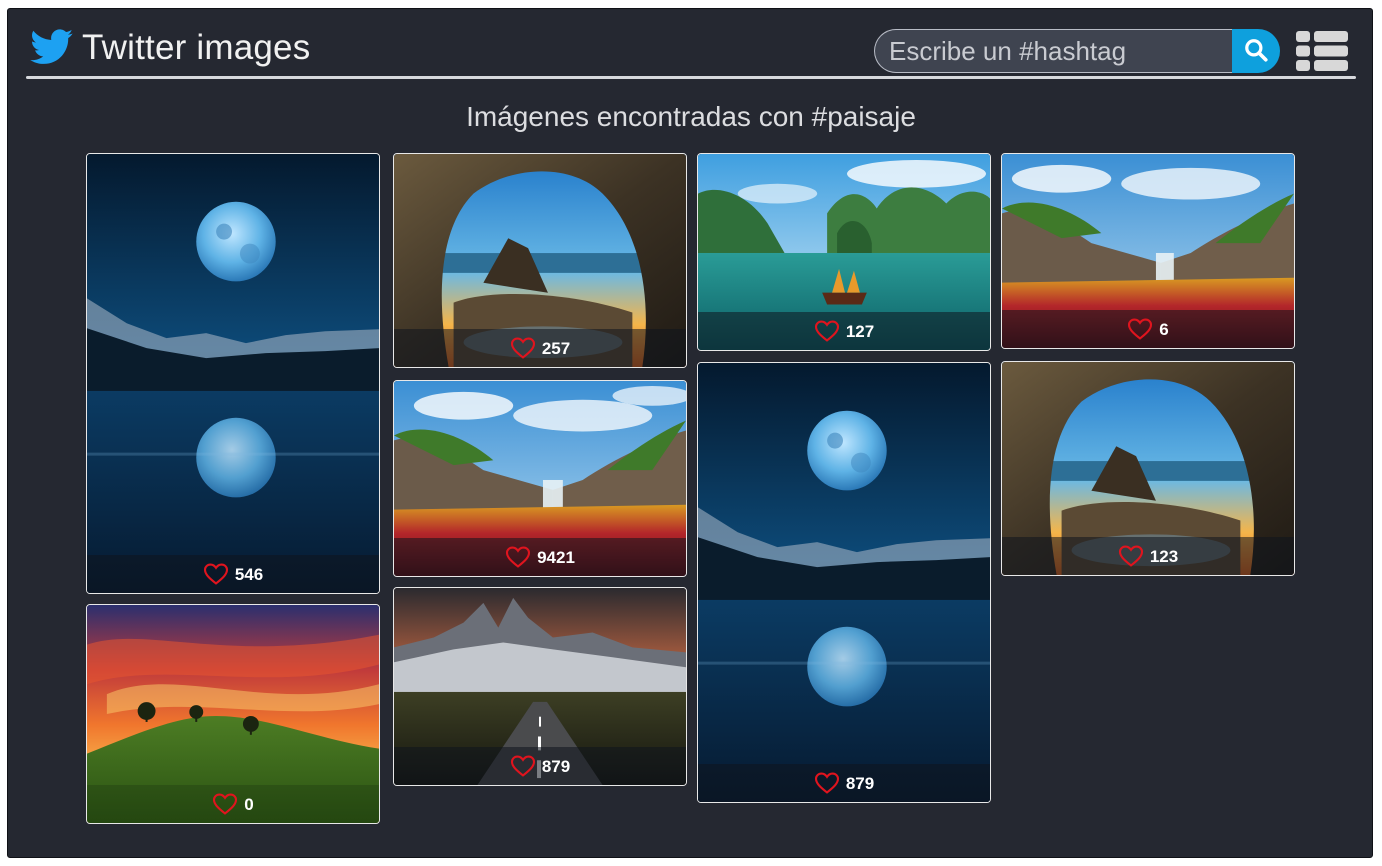 The width and height of the screenshot is (1382, 866). I want to click on list-view-icon, so click(1322, 53).